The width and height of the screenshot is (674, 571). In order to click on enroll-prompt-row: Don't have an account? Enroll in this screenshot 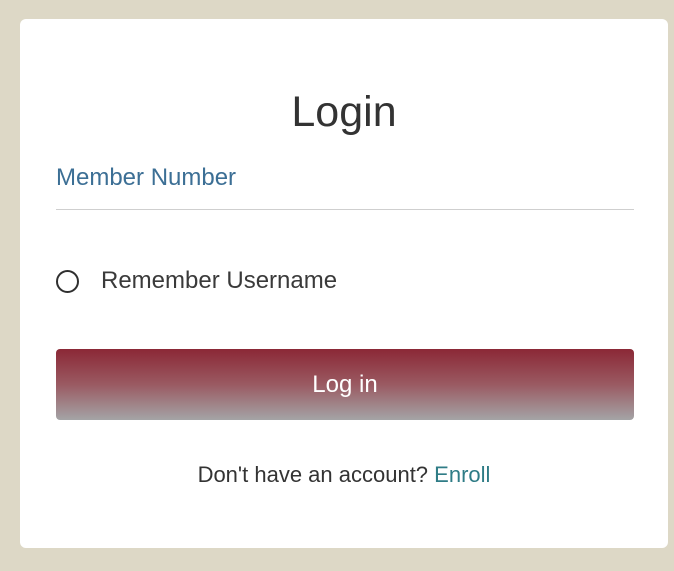, I will do `click(344, 475)`.